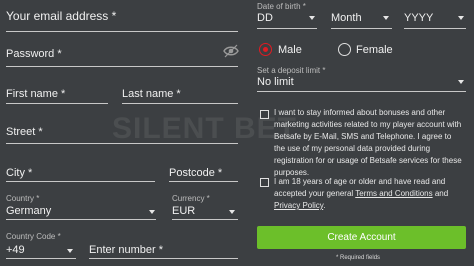  What do you see at coordinates (41, 258) in the screenshot?
I see `country-code-underline` at bounding box center [41, 258].